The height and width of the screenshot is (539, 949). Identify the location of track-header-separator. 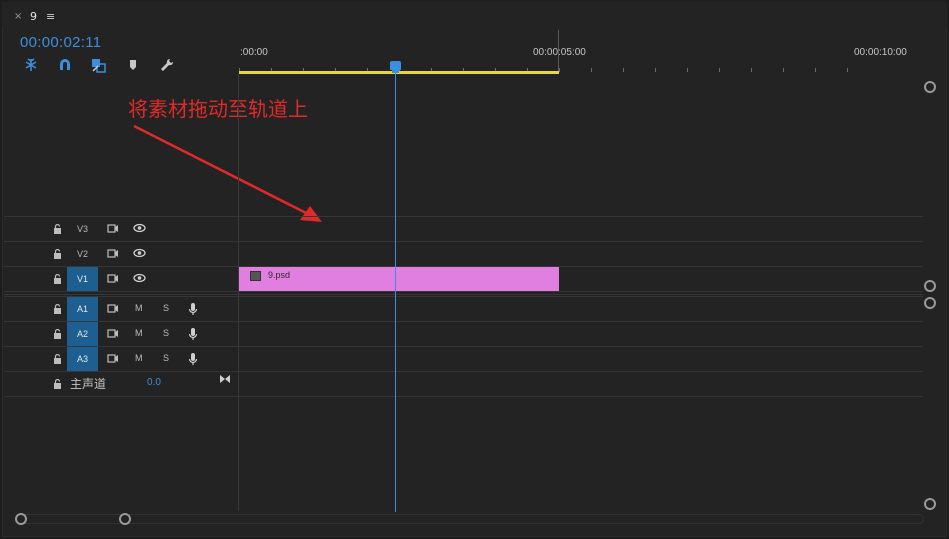
(238, 292).